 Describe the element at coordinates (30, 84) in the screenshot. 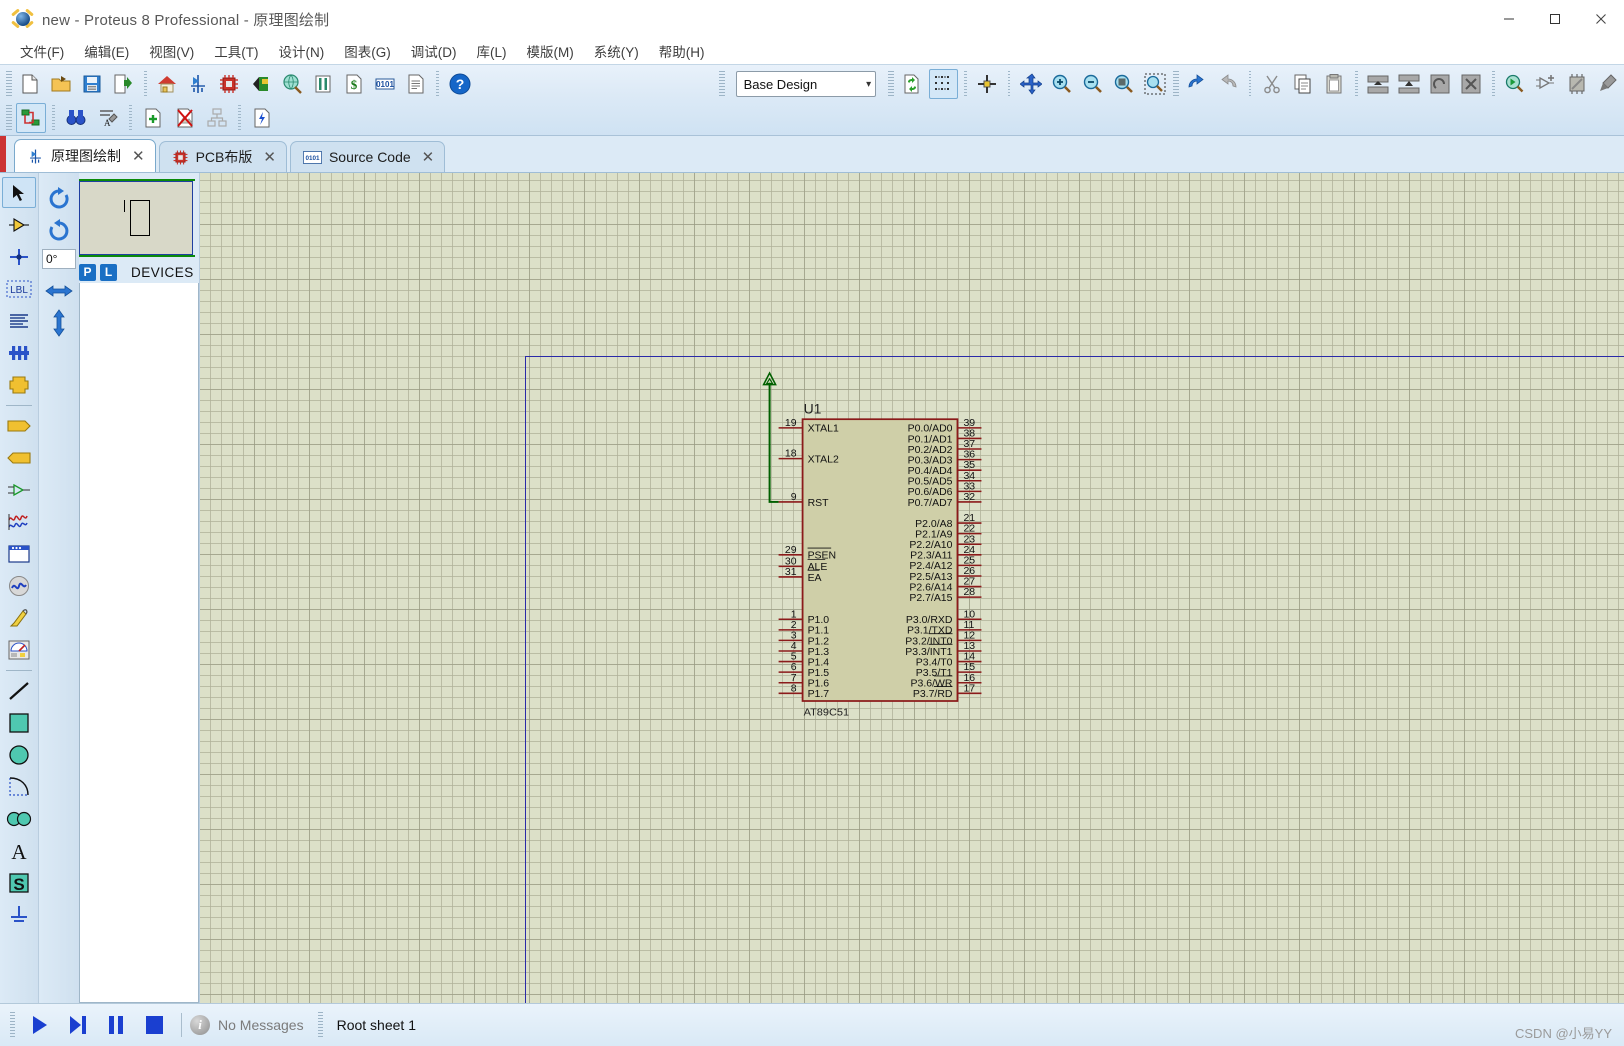

I see `new-file-icon` at that location.